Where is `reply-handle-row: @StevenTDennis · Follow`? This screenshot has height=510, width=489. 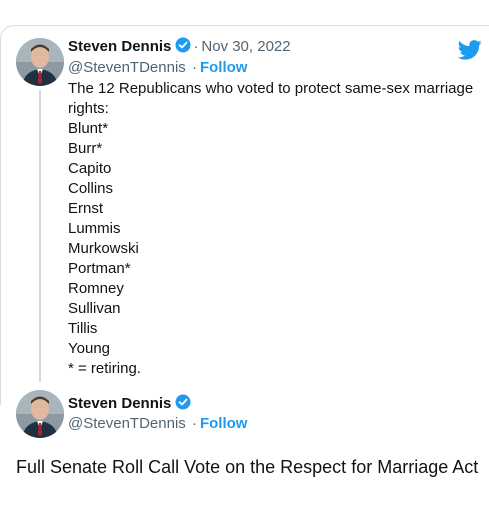 reply-handle-row: @StevenTDennis · Follow is located at coordinates (157, 424).